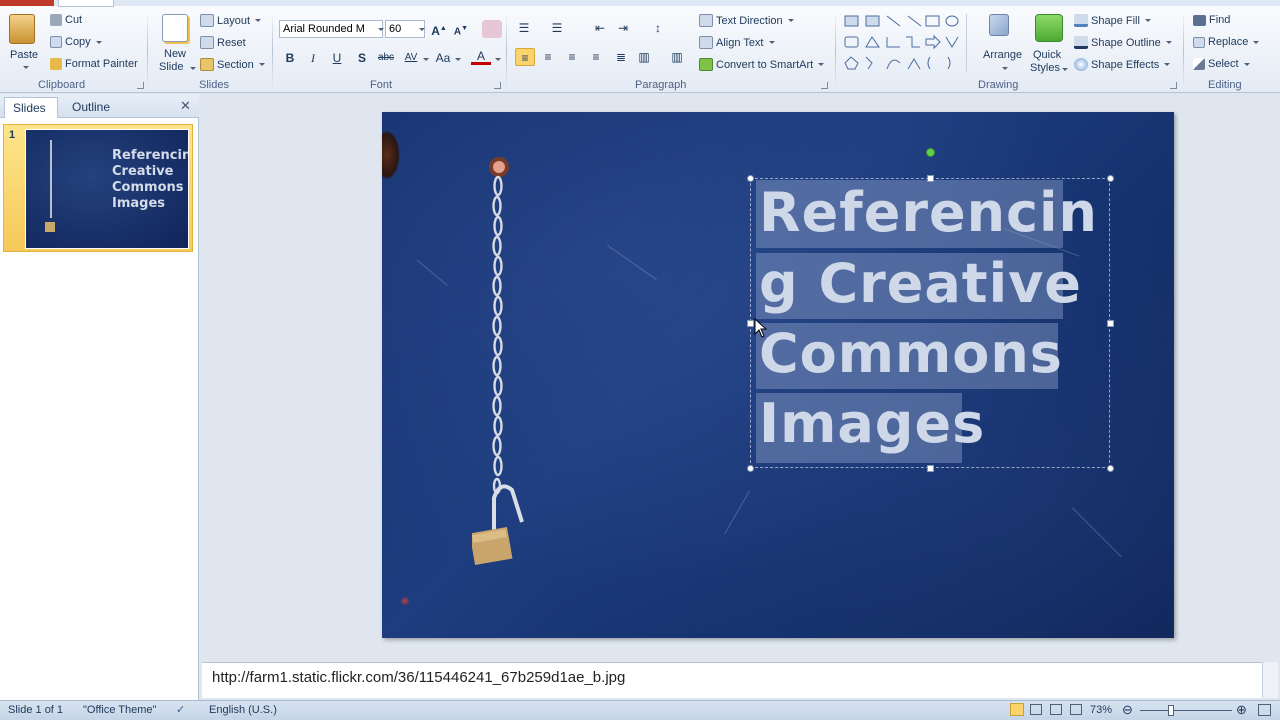 This screenshot has width=1280, height=720. Describe the element at coordinates (1122, 64) in the screenshot. I see `shape-effects-button: Shape Effects` at that location.